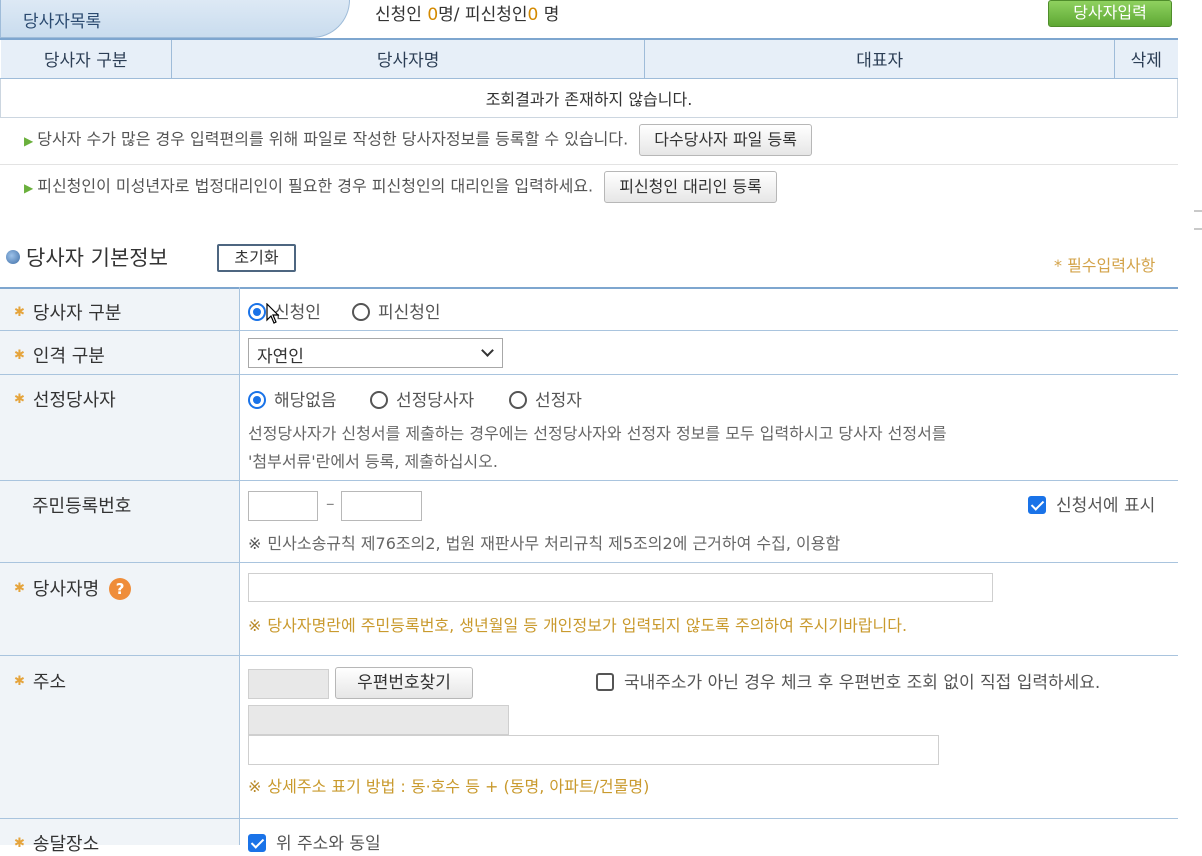 This screenshot has width=1202, height=856. What do you see at coordinates (589, 164) in the screenshot?
I see `divider` at bounding box center [589, 164].